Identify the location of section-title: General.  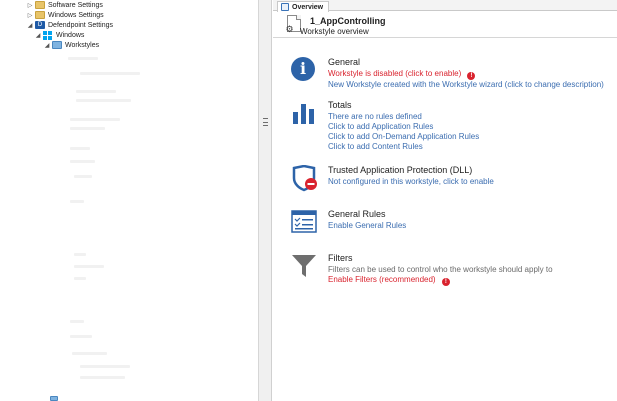
(344, 62).